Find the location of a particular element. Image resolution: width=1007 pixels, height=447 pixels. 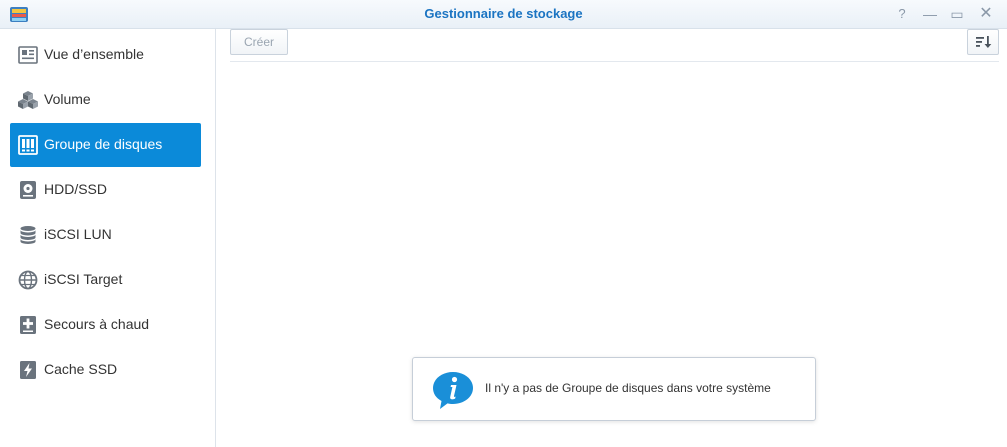

toolbar: Créer is located at coordinates (614, 45).